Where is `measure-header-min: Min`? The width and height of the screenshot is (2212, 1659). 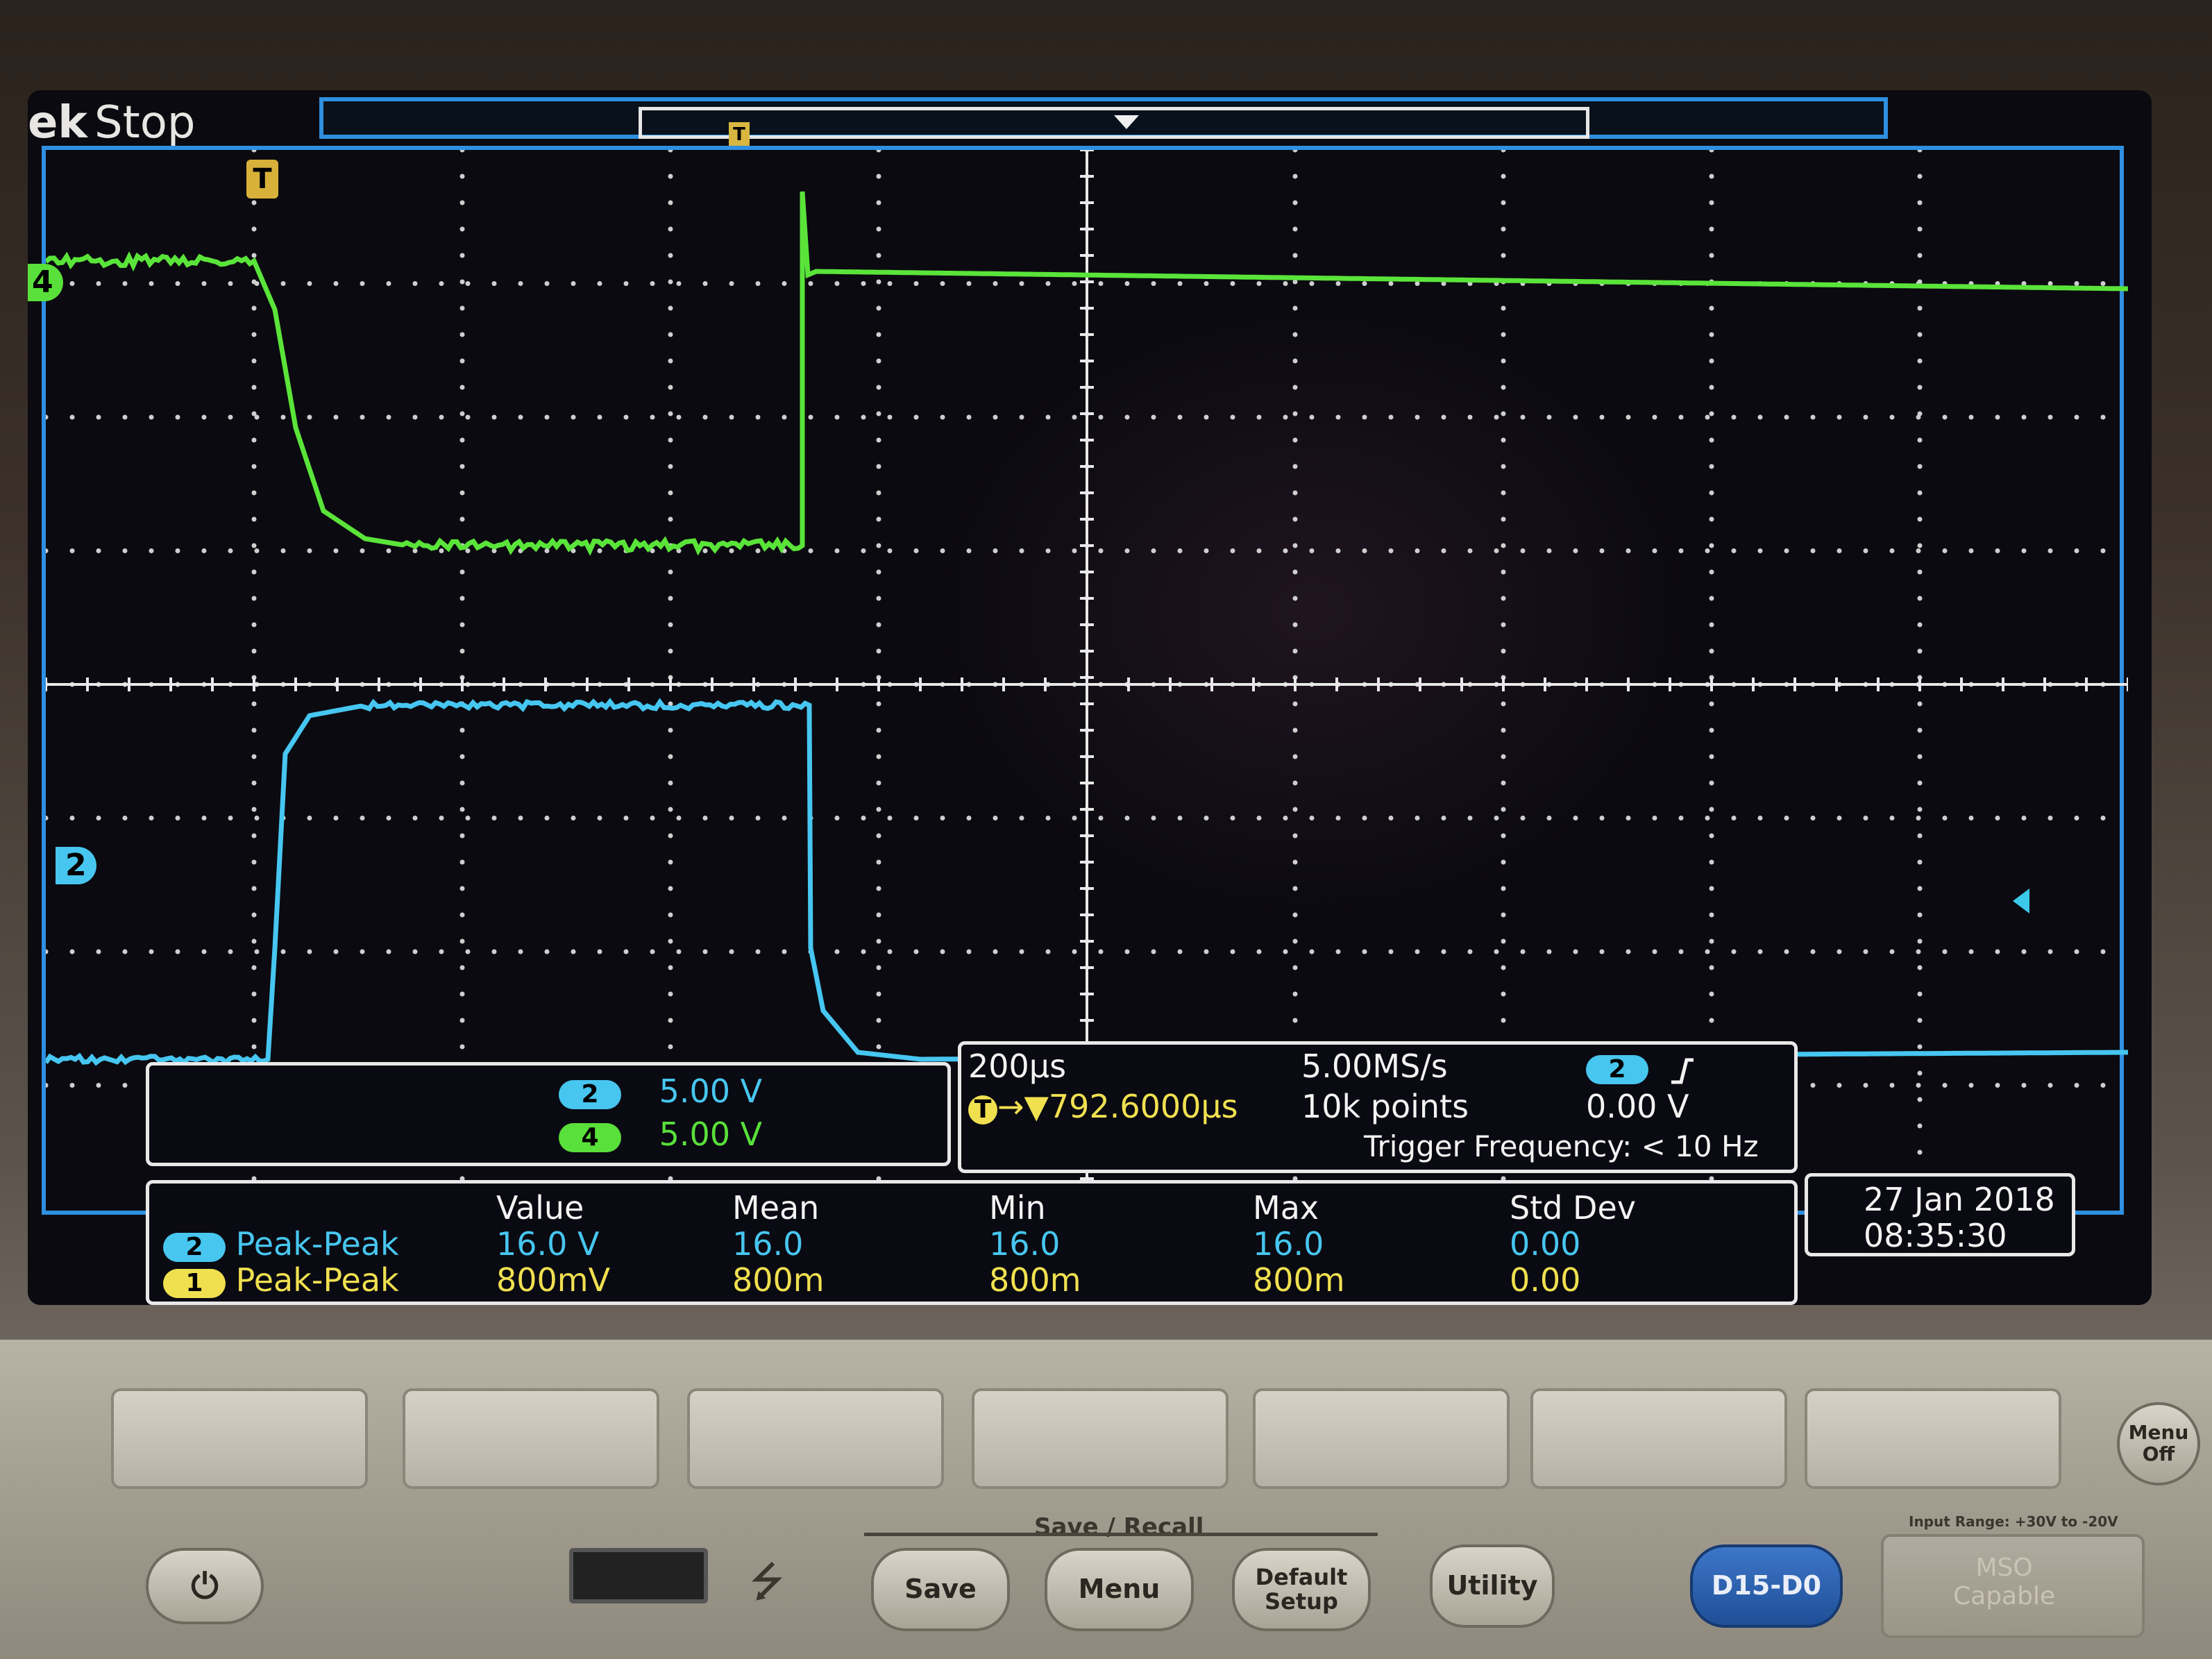 measure-header-min: Min is located at coordinates (1018, 1208).